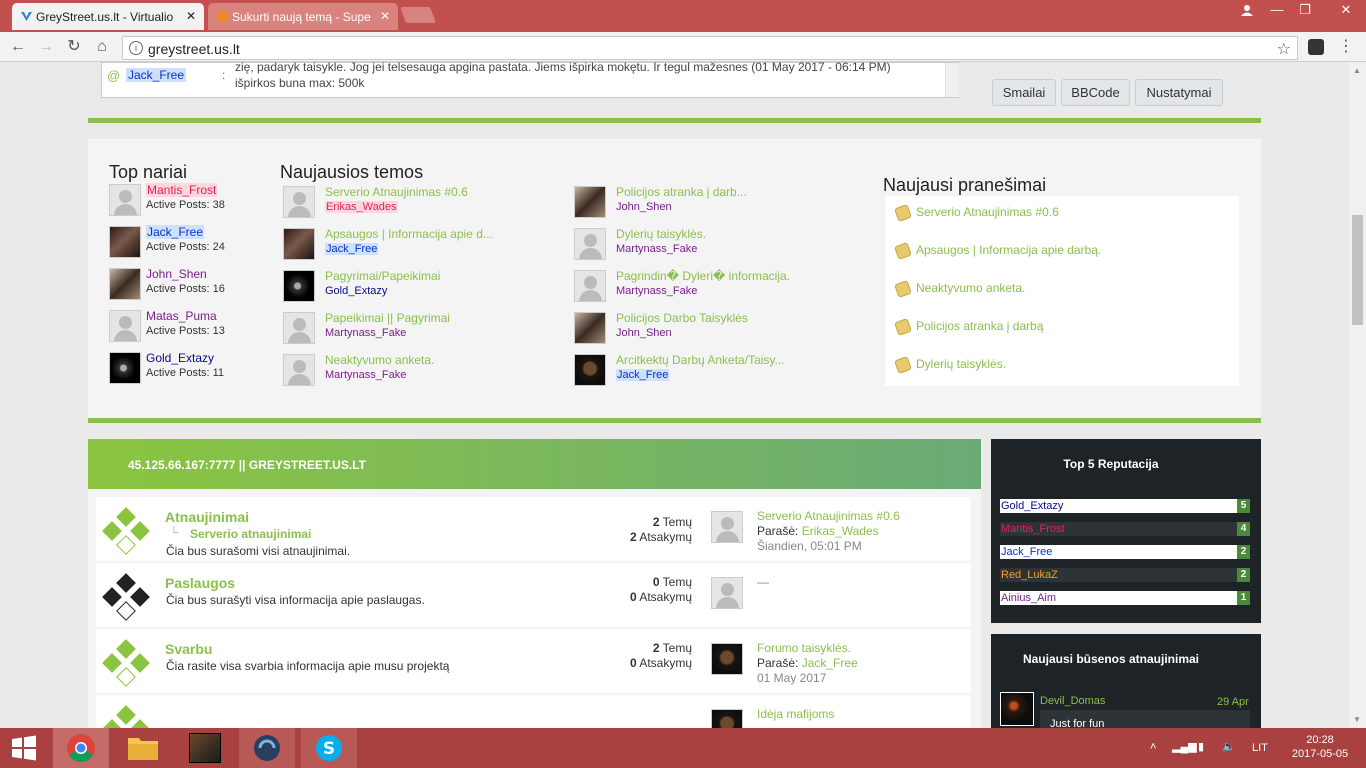 The image size is (1366, 768). I want to click on network-icon: ▂▄▆, so click(1184, 746).